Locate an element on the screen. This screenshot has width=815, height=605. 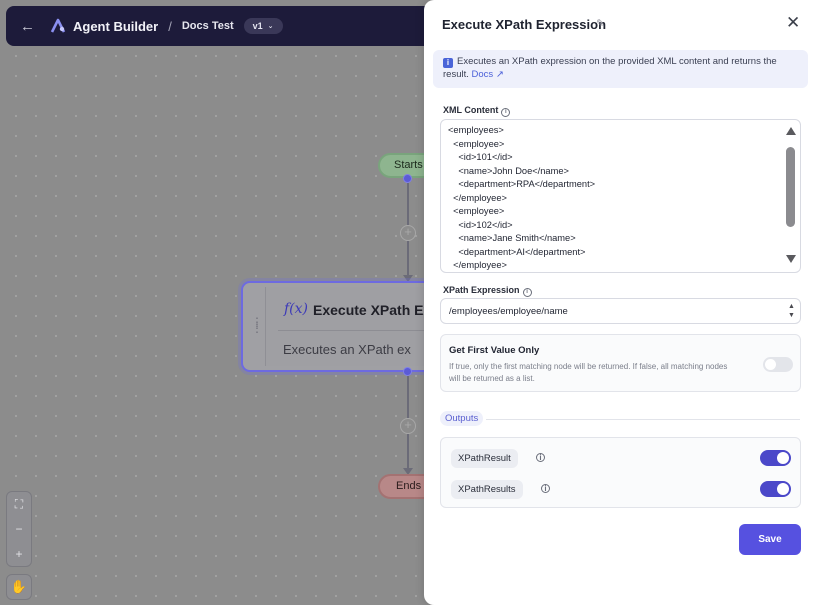
outputs-section-label: Outputs is located at coordinates (462, 418).